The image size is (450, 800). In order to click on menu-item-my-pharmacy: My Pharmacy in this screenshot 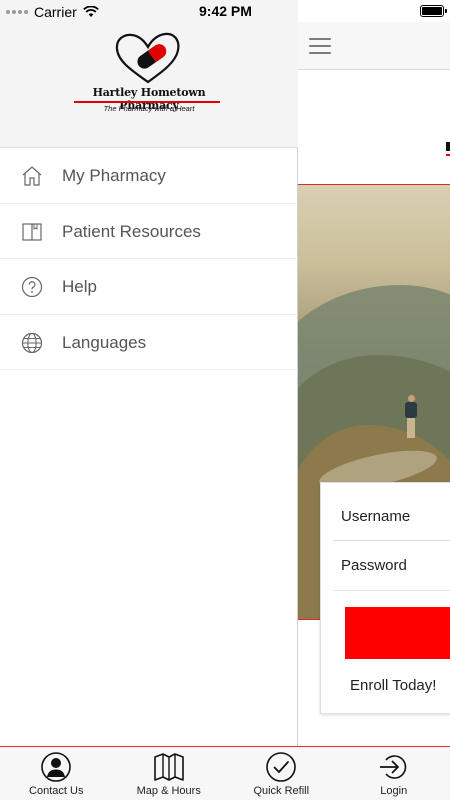, I will do `click(149, 176)`.